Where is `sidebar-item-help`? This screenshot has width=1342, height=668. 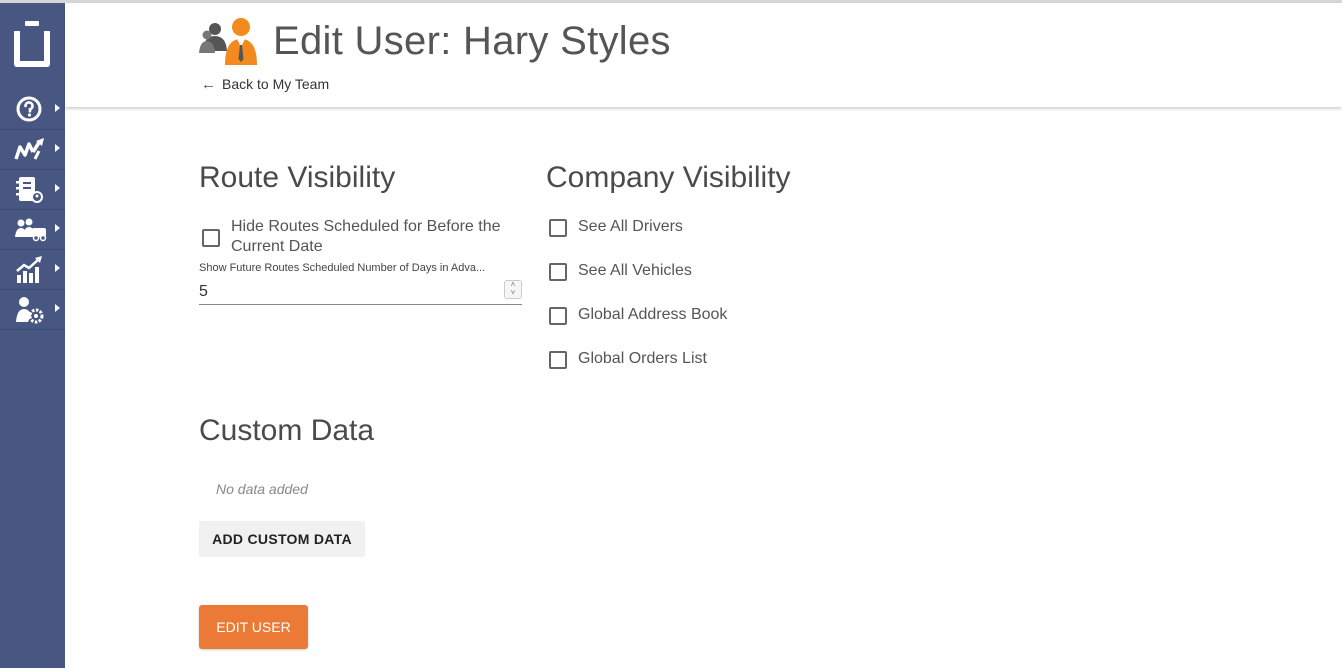
sidebar-item-help is located at coordinates (32, 109).